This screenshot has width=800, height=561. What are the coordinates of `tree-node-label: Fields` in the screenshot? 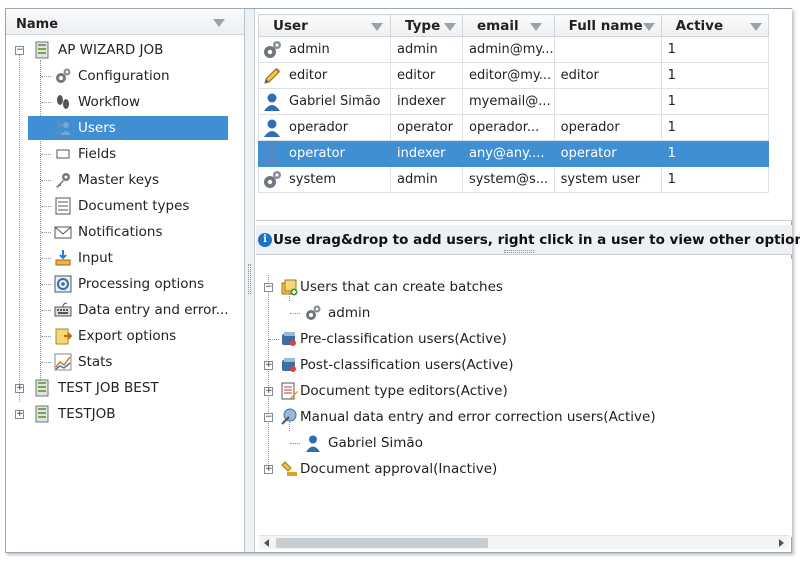 It's located at (97, 154).